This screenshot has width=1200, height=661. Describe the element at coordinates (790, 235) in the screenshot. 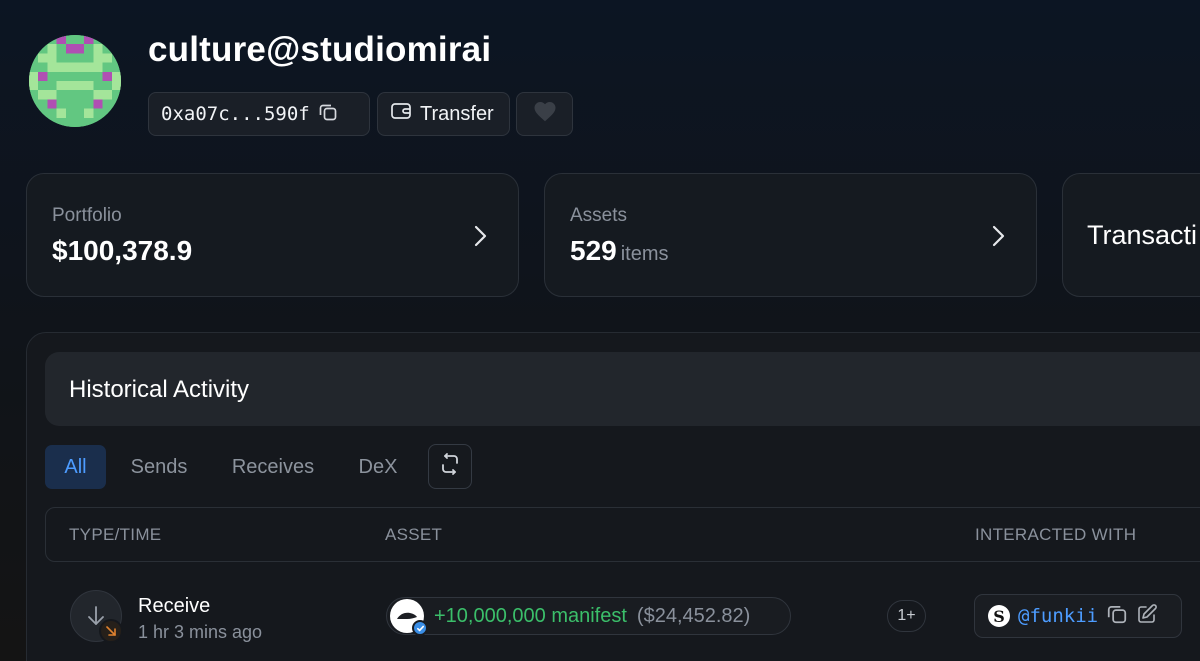

I see `assets-card: Assets 529 items` at that location.